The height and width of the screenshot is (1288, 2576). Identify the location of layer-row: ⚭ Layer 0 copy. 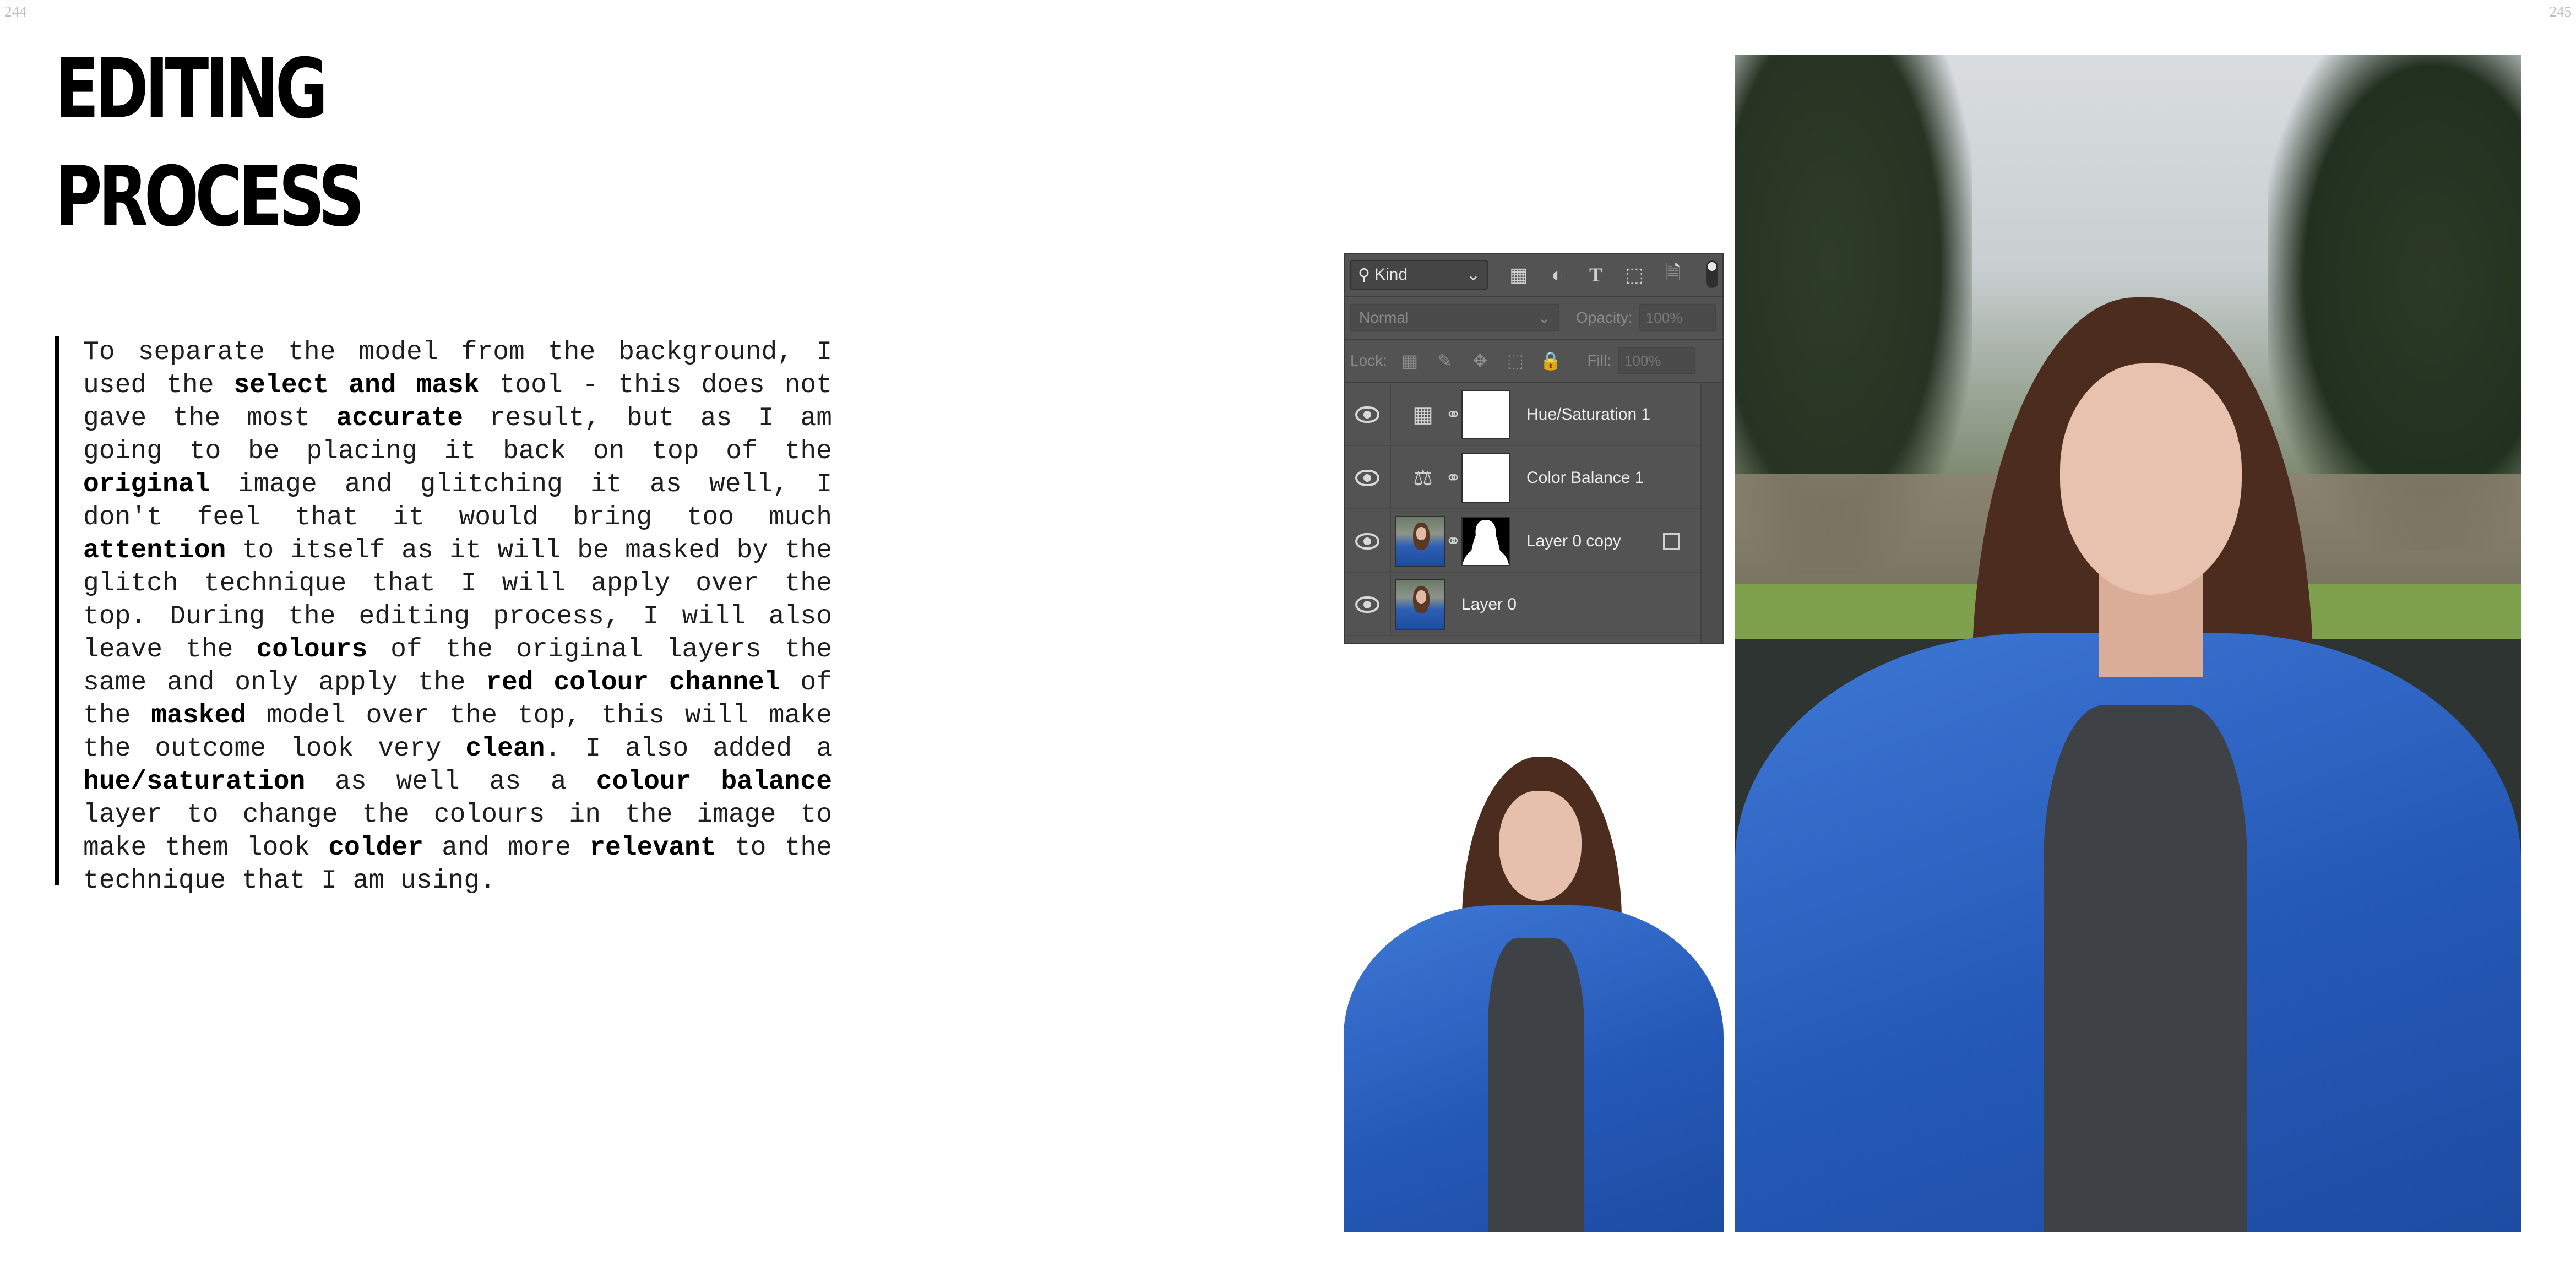
(1534, 542).